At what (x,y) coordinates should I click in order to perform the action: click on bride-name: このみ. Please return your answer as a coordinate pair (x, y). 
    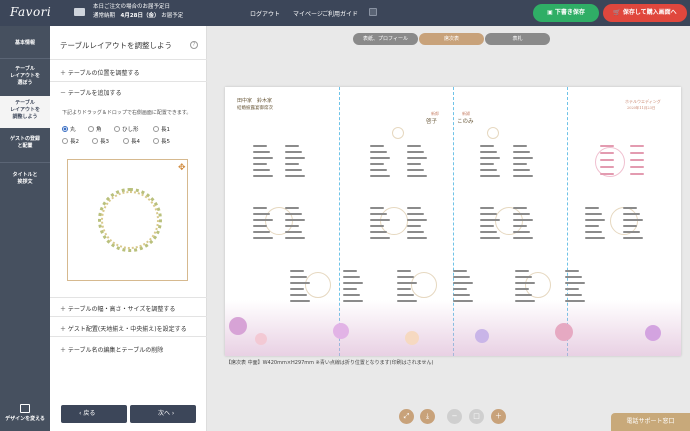
    Looking at the image, I should click on (465, 122).